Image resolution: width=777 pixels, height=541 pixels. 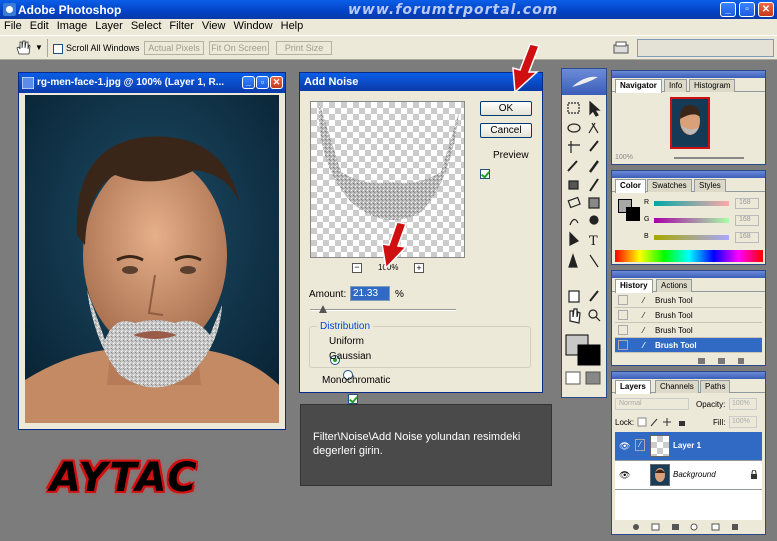 I want to click on channel-b-slider, so click(x=691, y=237).